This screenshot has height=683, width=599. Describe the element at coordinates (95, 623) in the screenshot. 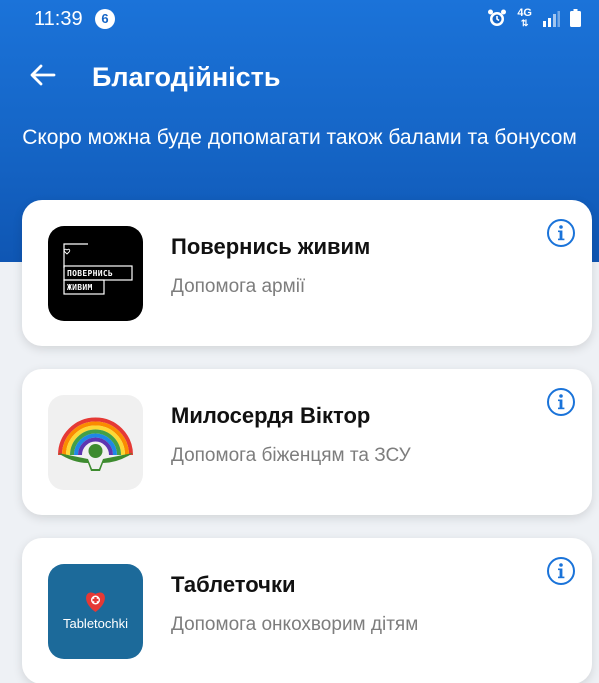

I see `tabletochky-logo-text: Tabletochki` at that location.